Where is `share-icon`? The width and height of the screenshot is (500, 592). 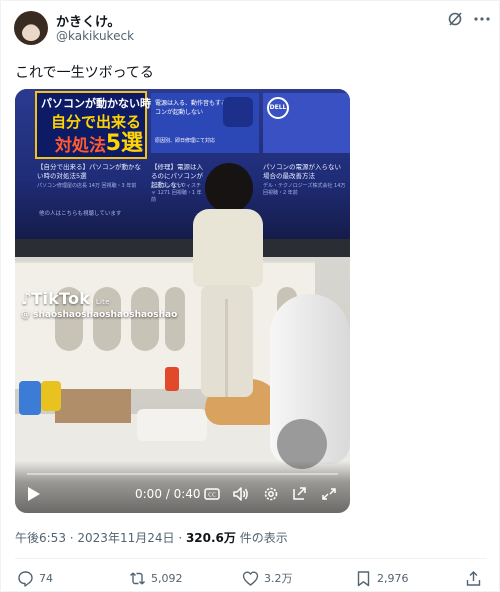 share-icon is located at coordinates (473, 578).